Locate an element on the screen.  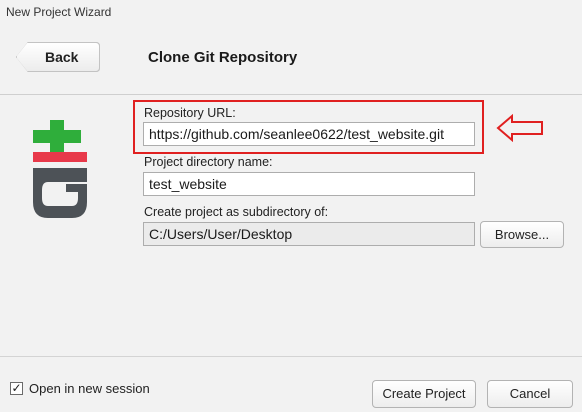
subdirectory-label: Create project as subdirectory of: is located at coordinates (236, 212).